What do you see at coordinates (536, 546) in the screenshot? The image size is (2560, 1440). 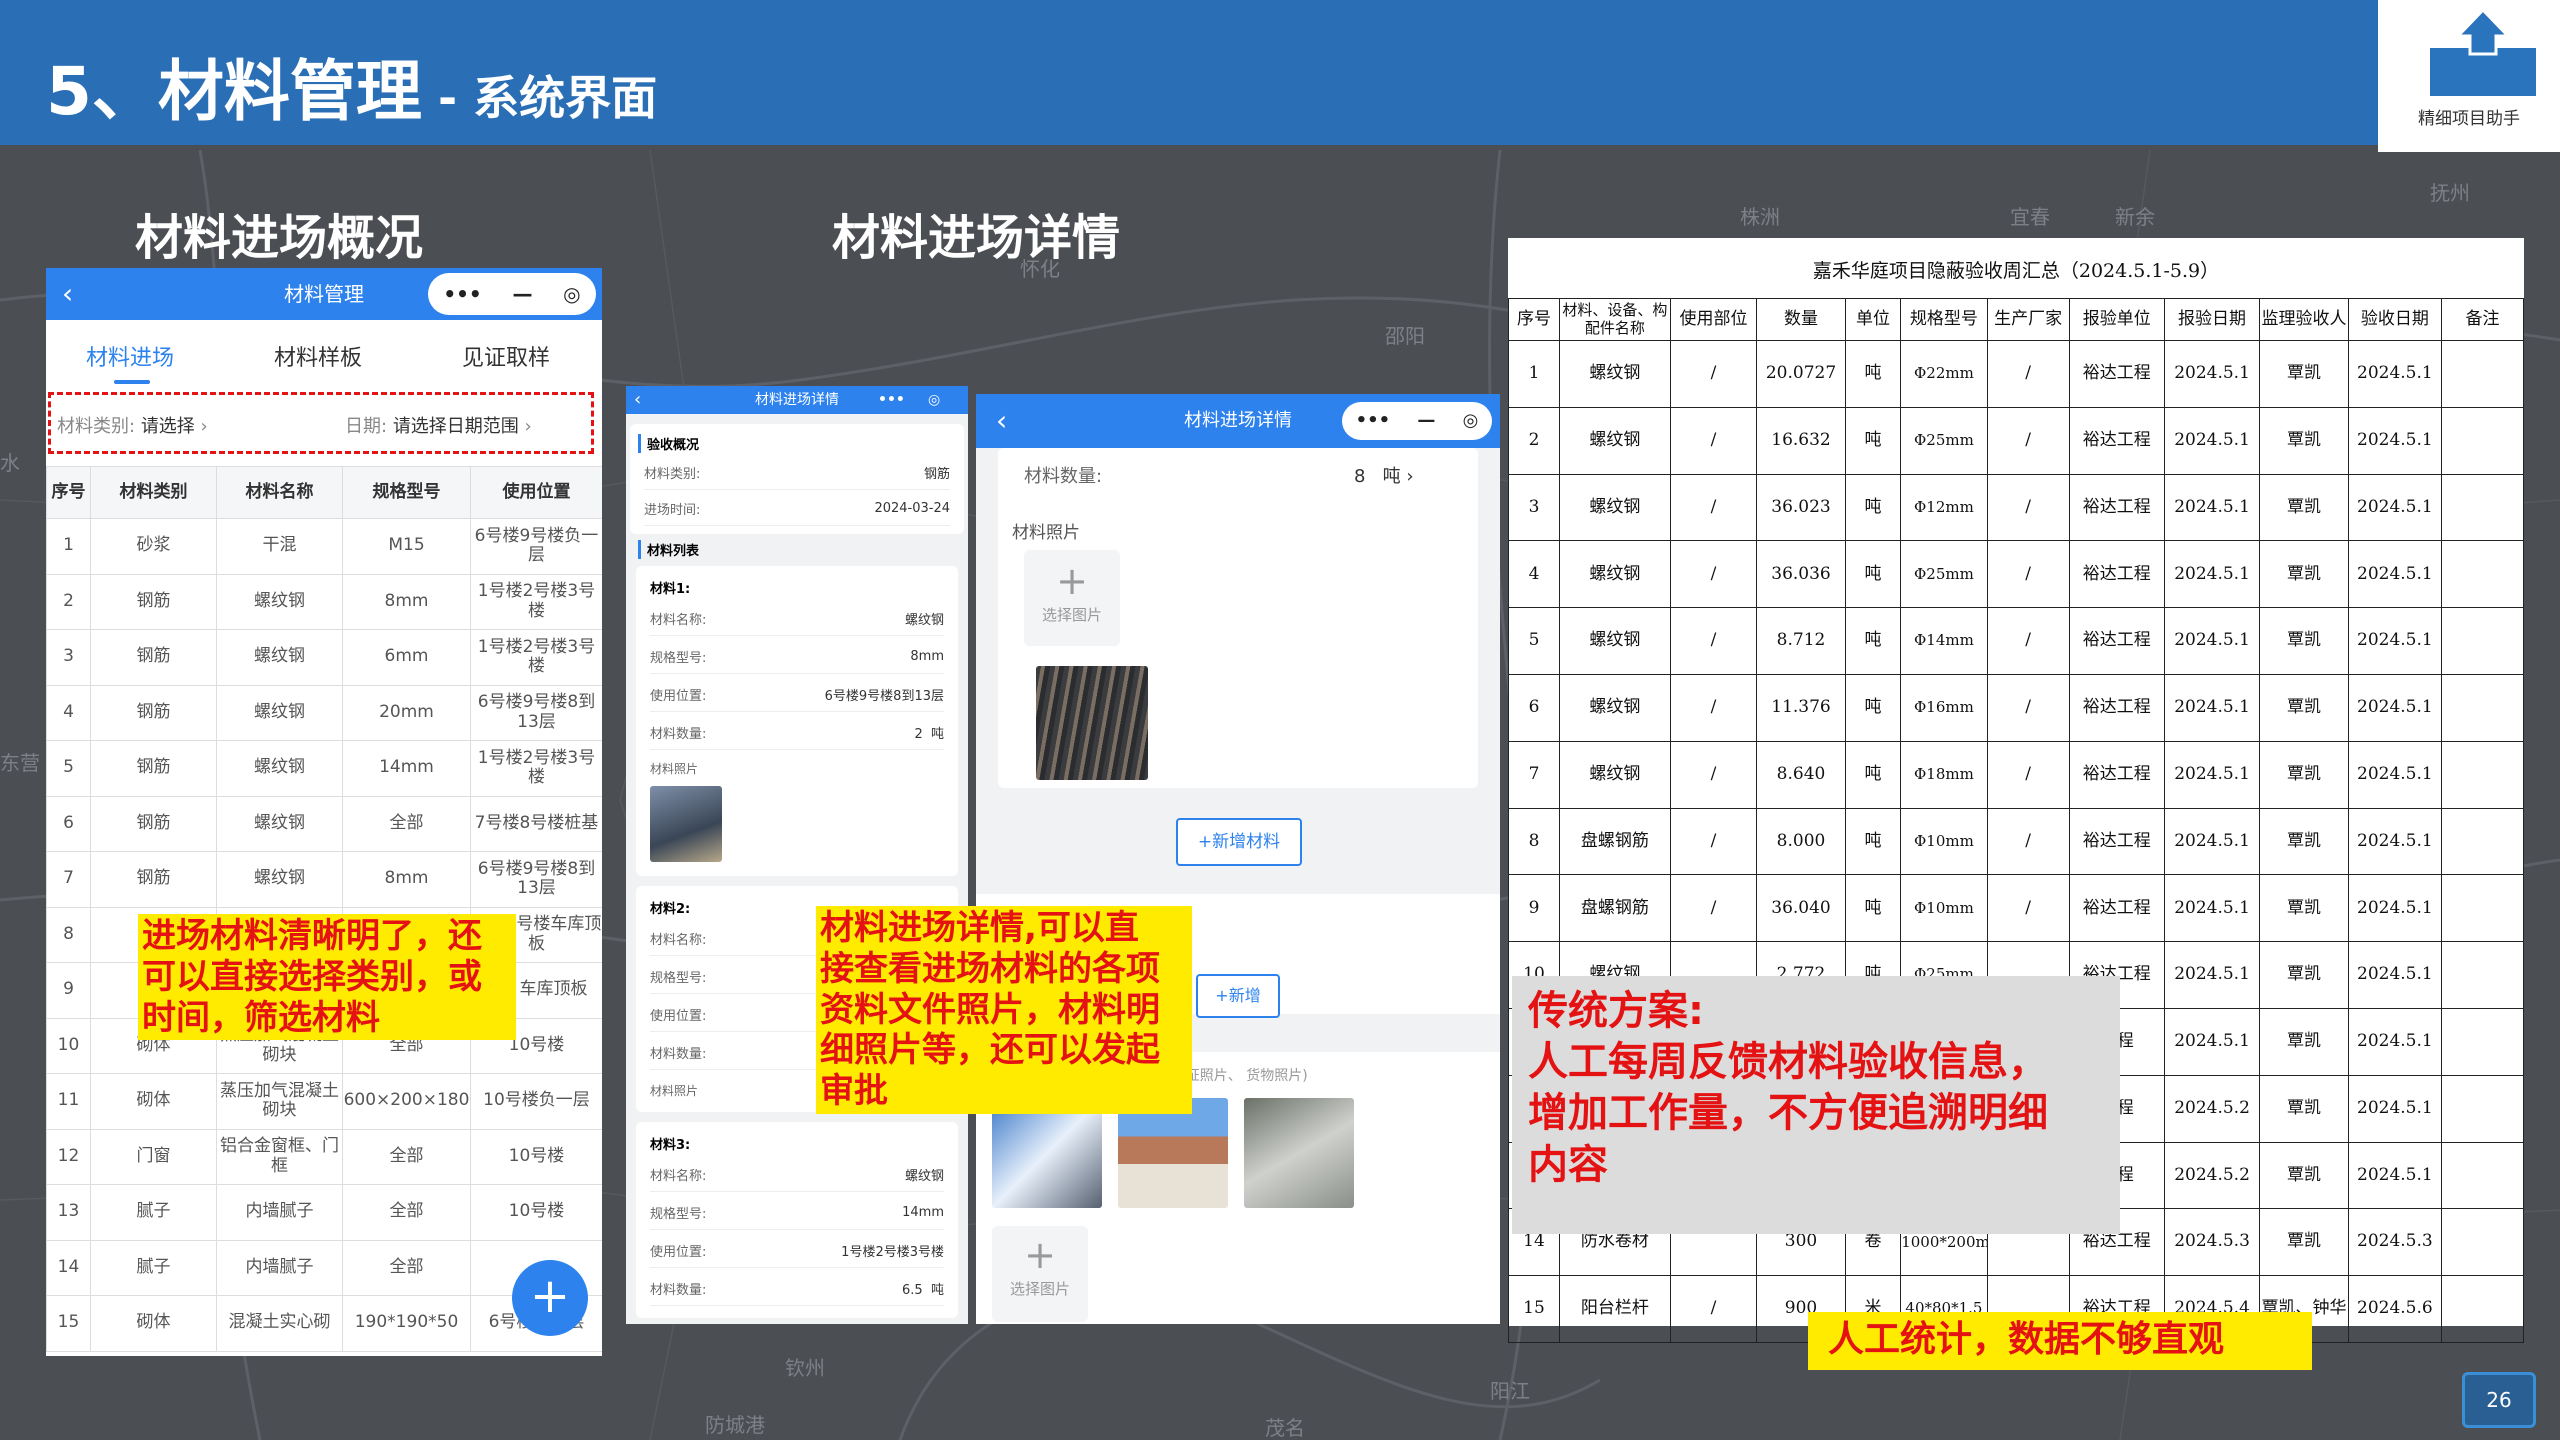 I see `table-cell: 6号楼9号楼负一层` at bounding box center [536, 546].